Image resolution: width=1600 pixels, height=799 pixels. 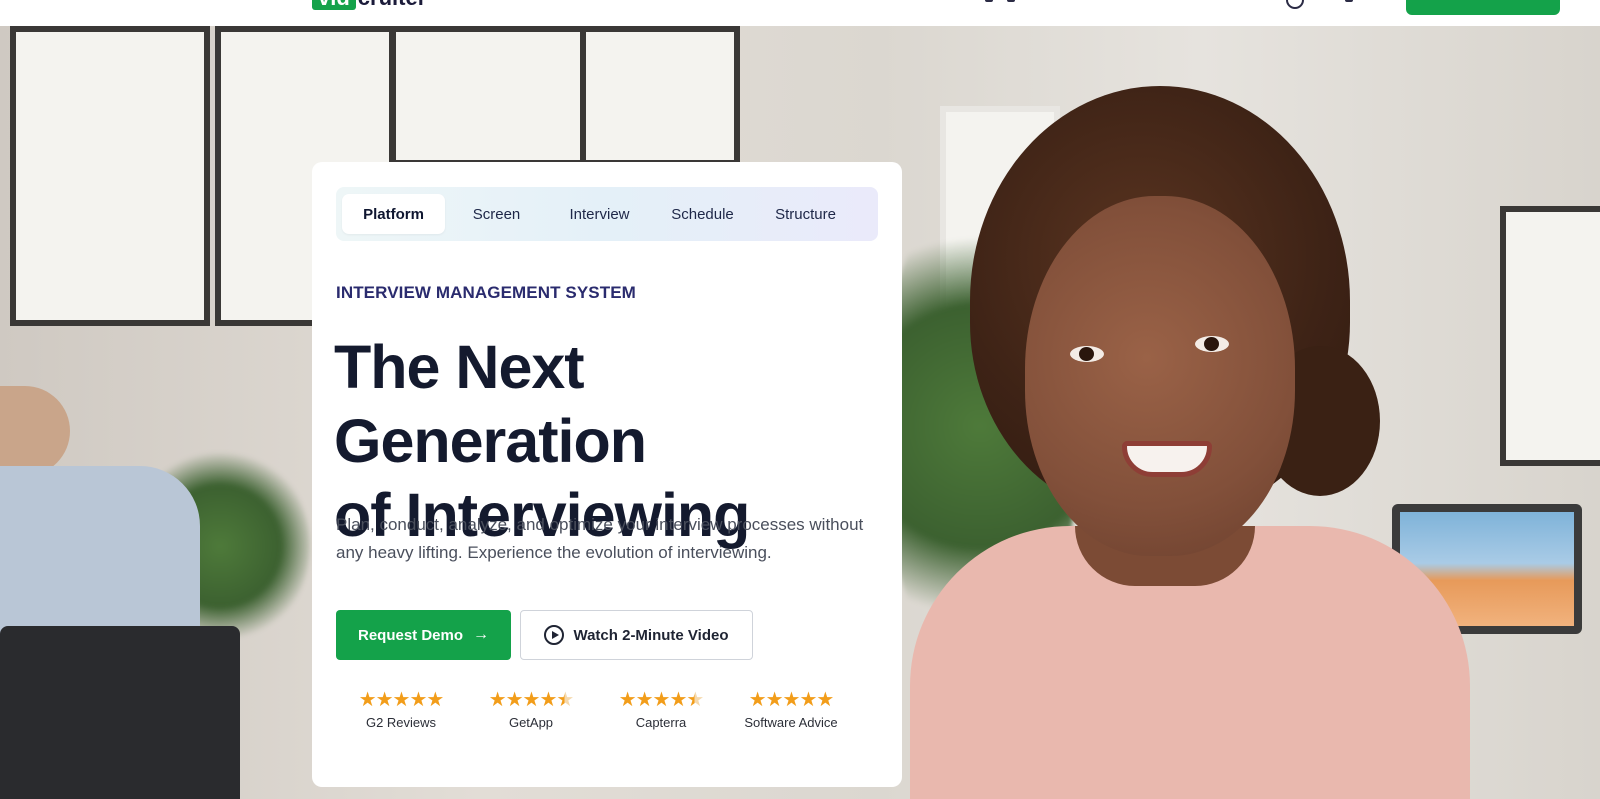 I want to click on arrow-right-icon: →, so click(x=481, y=634).